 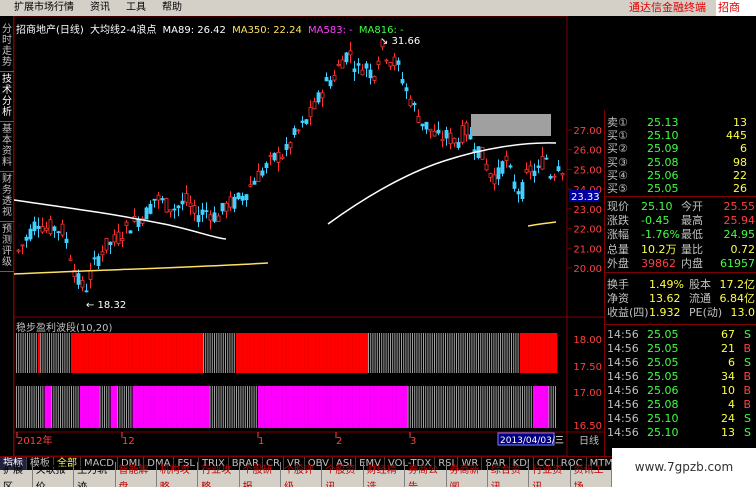 What do you see at coordinates (172, 8) in the screenshot?
I see `menu-help: 帮助` at bounding box center [172, 8].